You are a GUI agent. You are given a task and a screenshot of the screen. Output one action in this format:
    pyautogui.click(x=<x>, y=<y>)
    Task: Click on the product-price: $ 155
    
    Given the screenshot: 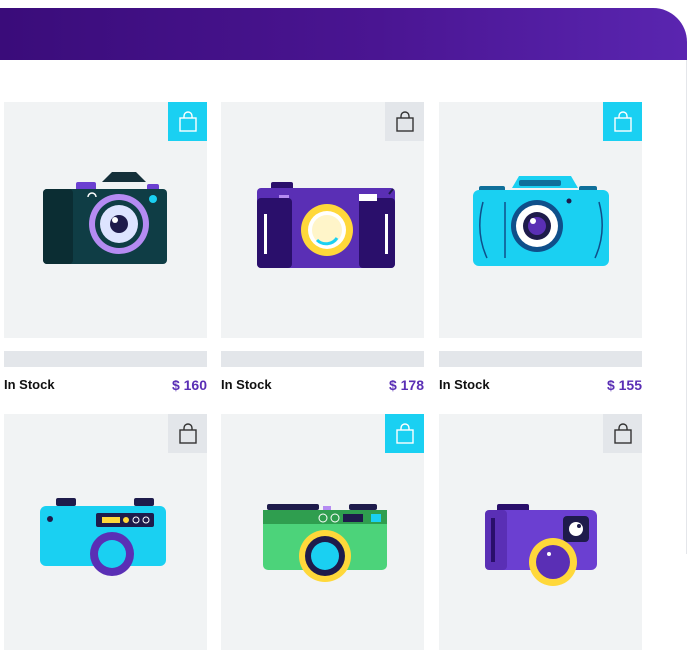 What is the action you would take?
    pyautogui.click(x=624, y=385)
    